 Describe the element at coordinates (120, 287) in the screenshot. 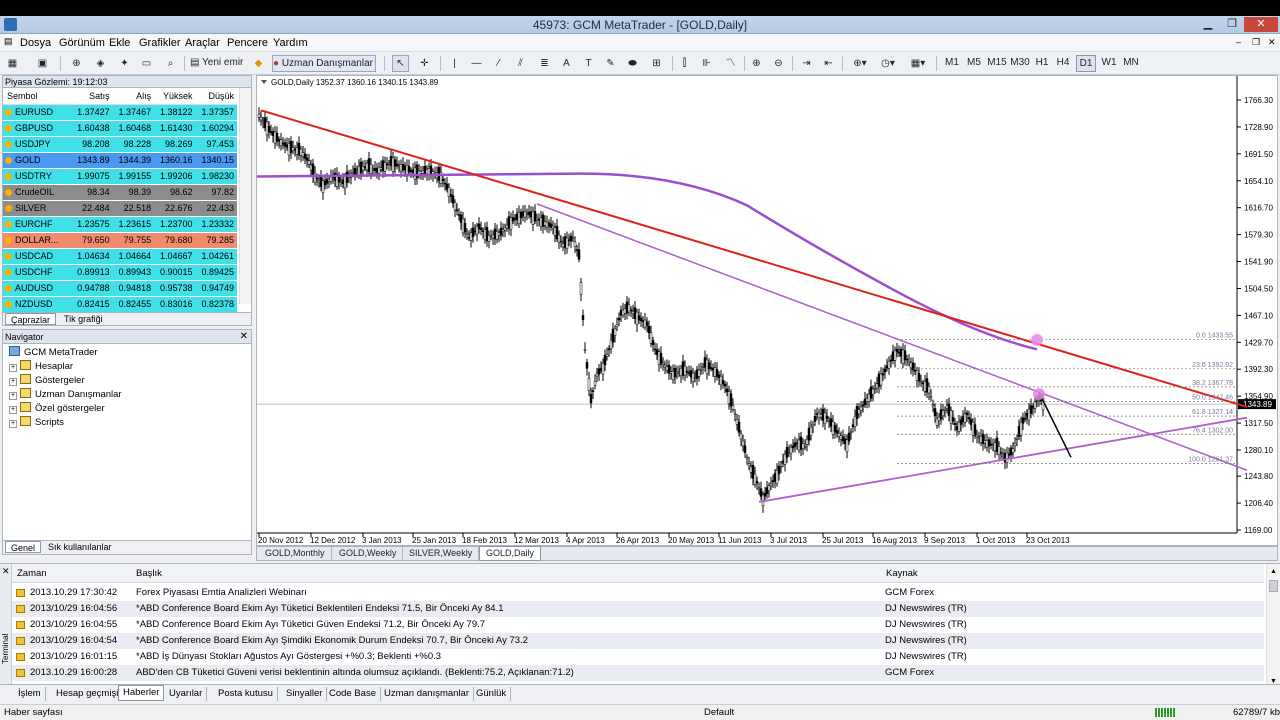

I see `market-watch-row: AUDUSD 0.94788 0.94818 0.95738 0.94749` at that location.